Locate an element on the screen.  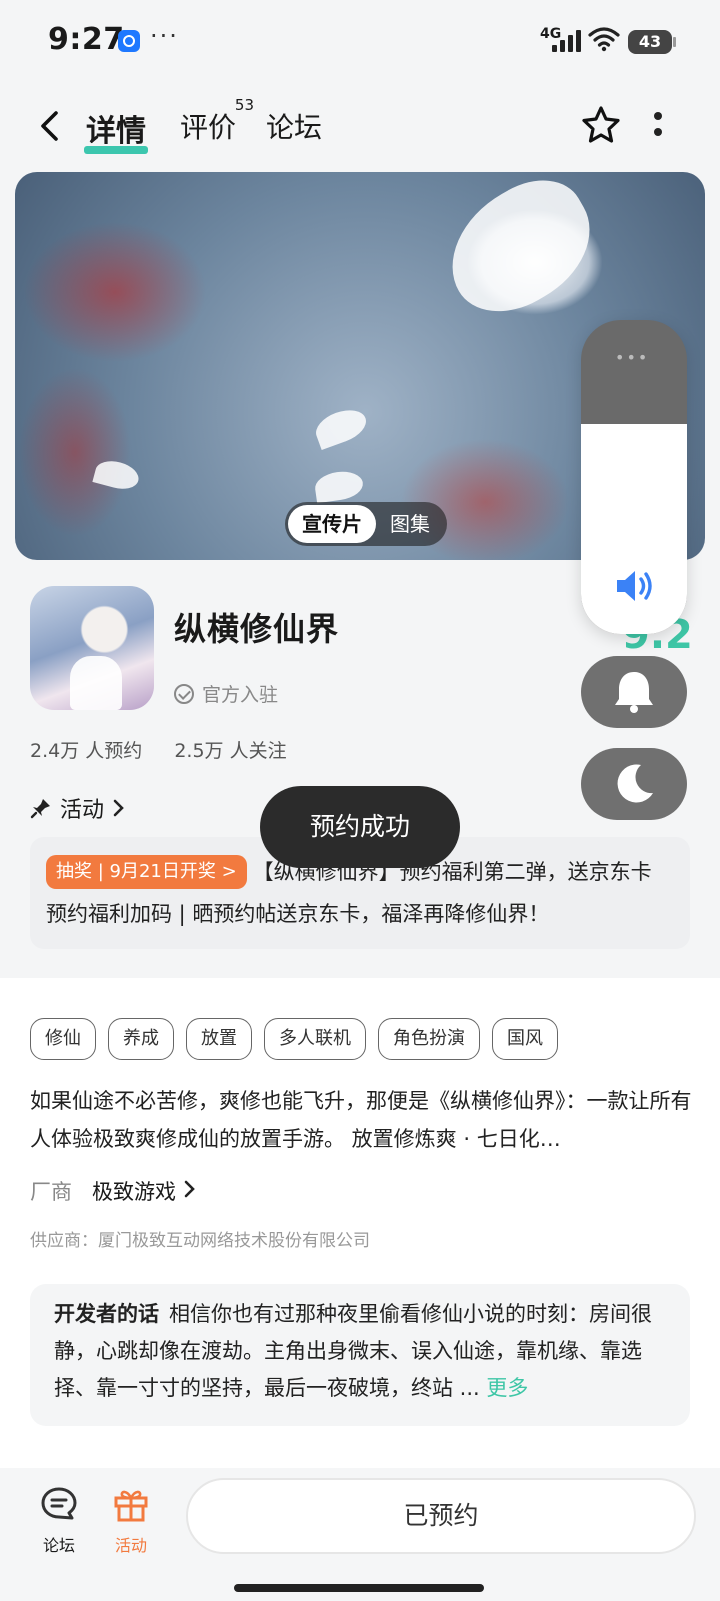
tab-details-label: 详情 is located at coordinates (116, 131).